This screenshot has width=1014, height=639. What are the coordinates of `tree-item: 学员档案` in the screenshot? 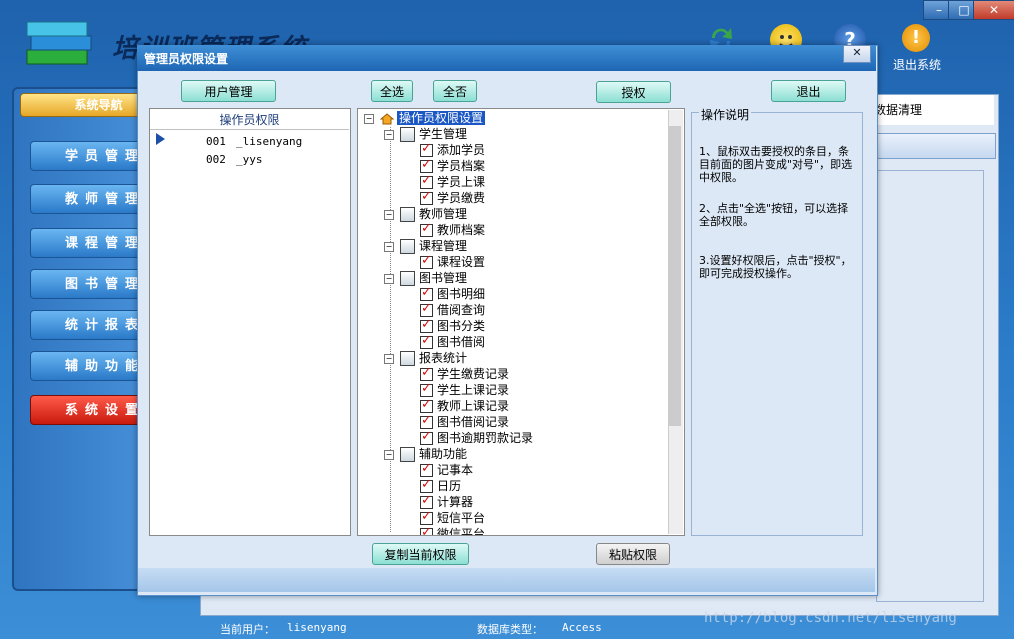 It's located at (452, 165).